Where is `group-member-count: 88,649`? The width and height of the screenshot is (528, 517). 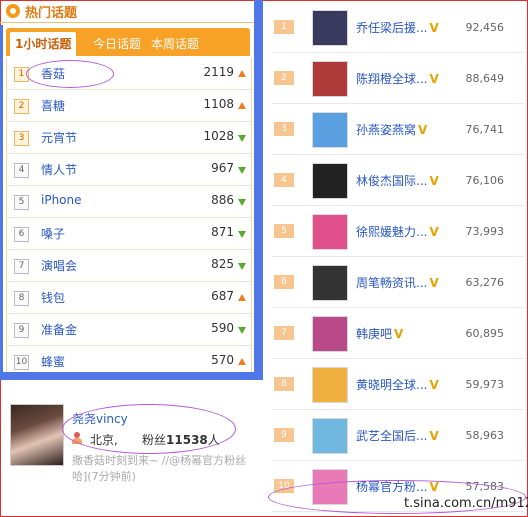 group-member-count: 88,649 is located at coordinates (485, 78).